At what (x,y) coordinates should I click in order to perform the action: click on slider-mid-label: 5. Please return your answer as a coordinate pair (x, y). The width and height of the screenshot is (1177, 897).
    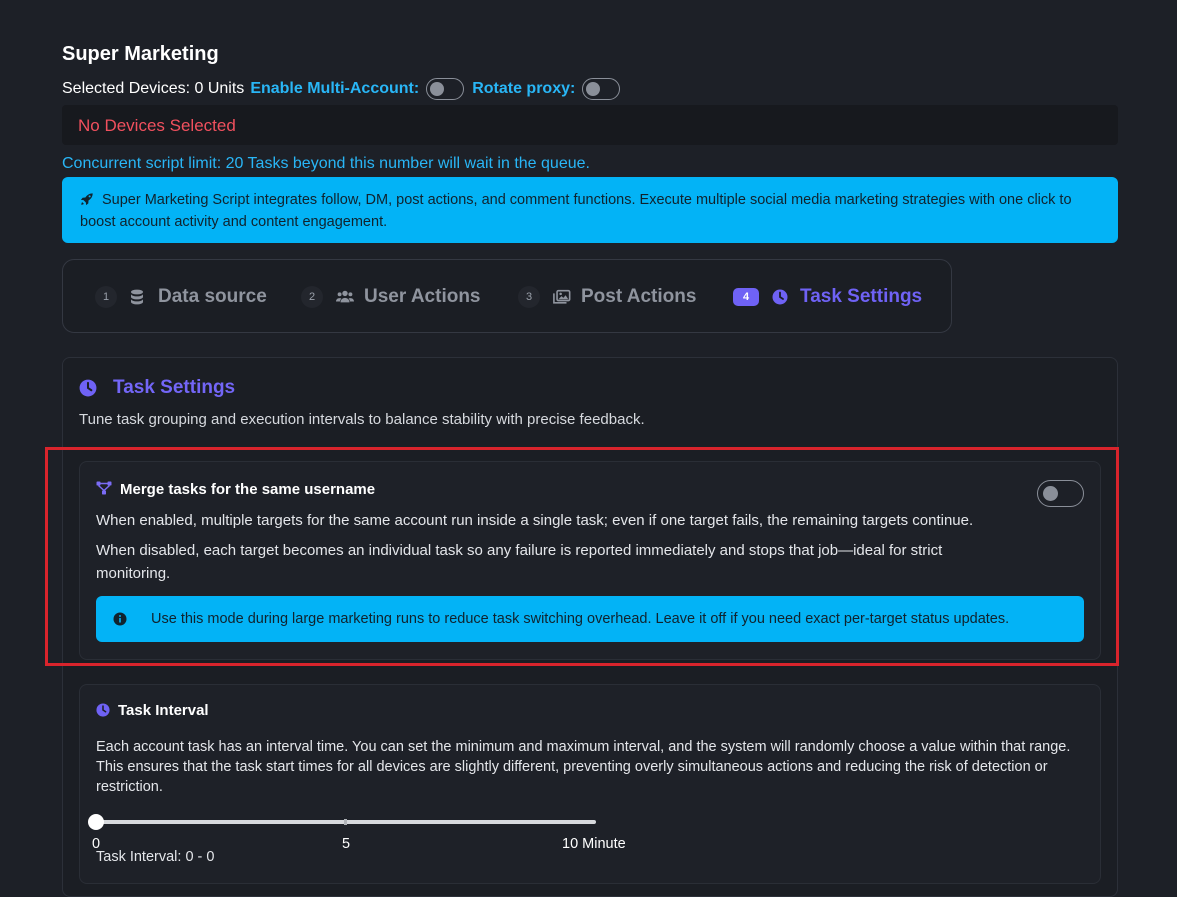
    Looking at the image, I should click on (346, 844).